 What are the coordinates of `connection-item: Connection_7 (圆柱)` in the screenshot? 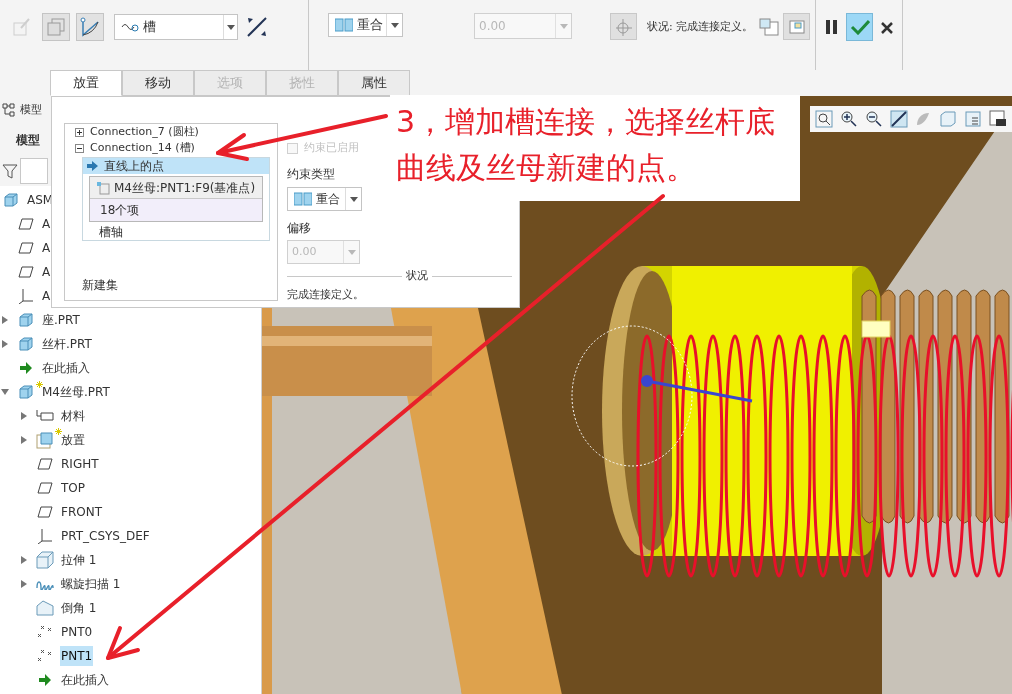 It's located at (144, 132).